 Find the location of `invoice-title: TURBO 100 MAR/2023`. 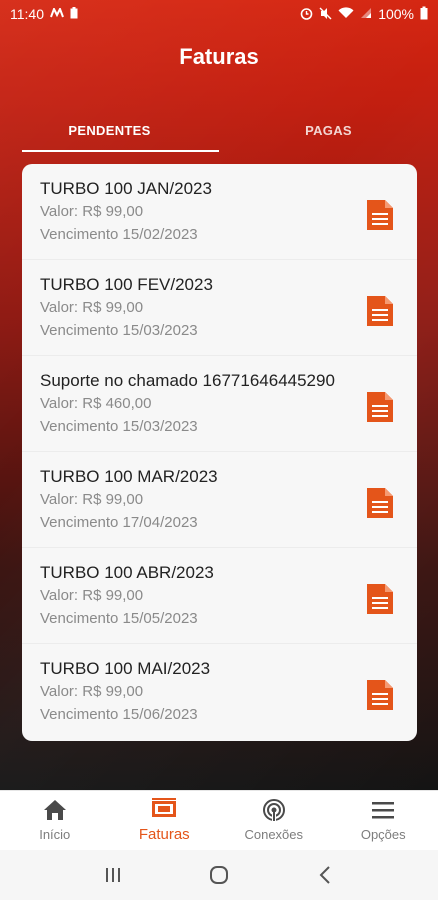

invoice-title: TURBO 100 MAR/2023 is located at coordinates (129, 476).